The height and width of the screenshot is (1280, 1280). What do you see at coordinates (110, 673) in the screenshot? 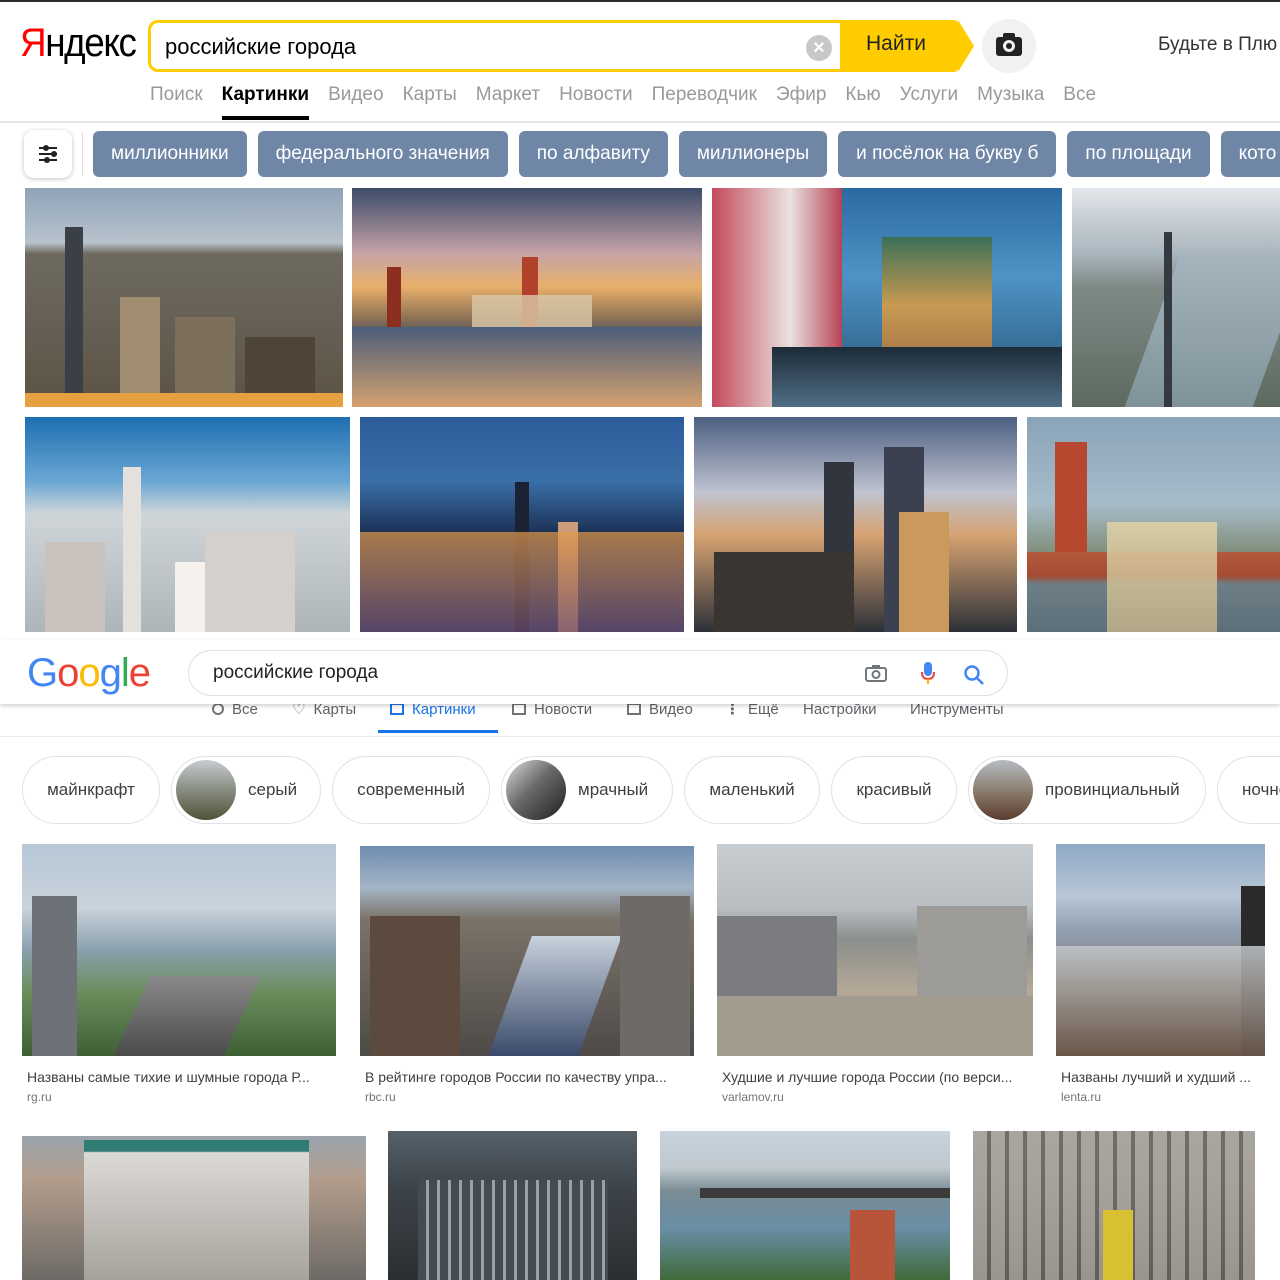
I see `logo-letter: g` at bounding box center [110, 673].